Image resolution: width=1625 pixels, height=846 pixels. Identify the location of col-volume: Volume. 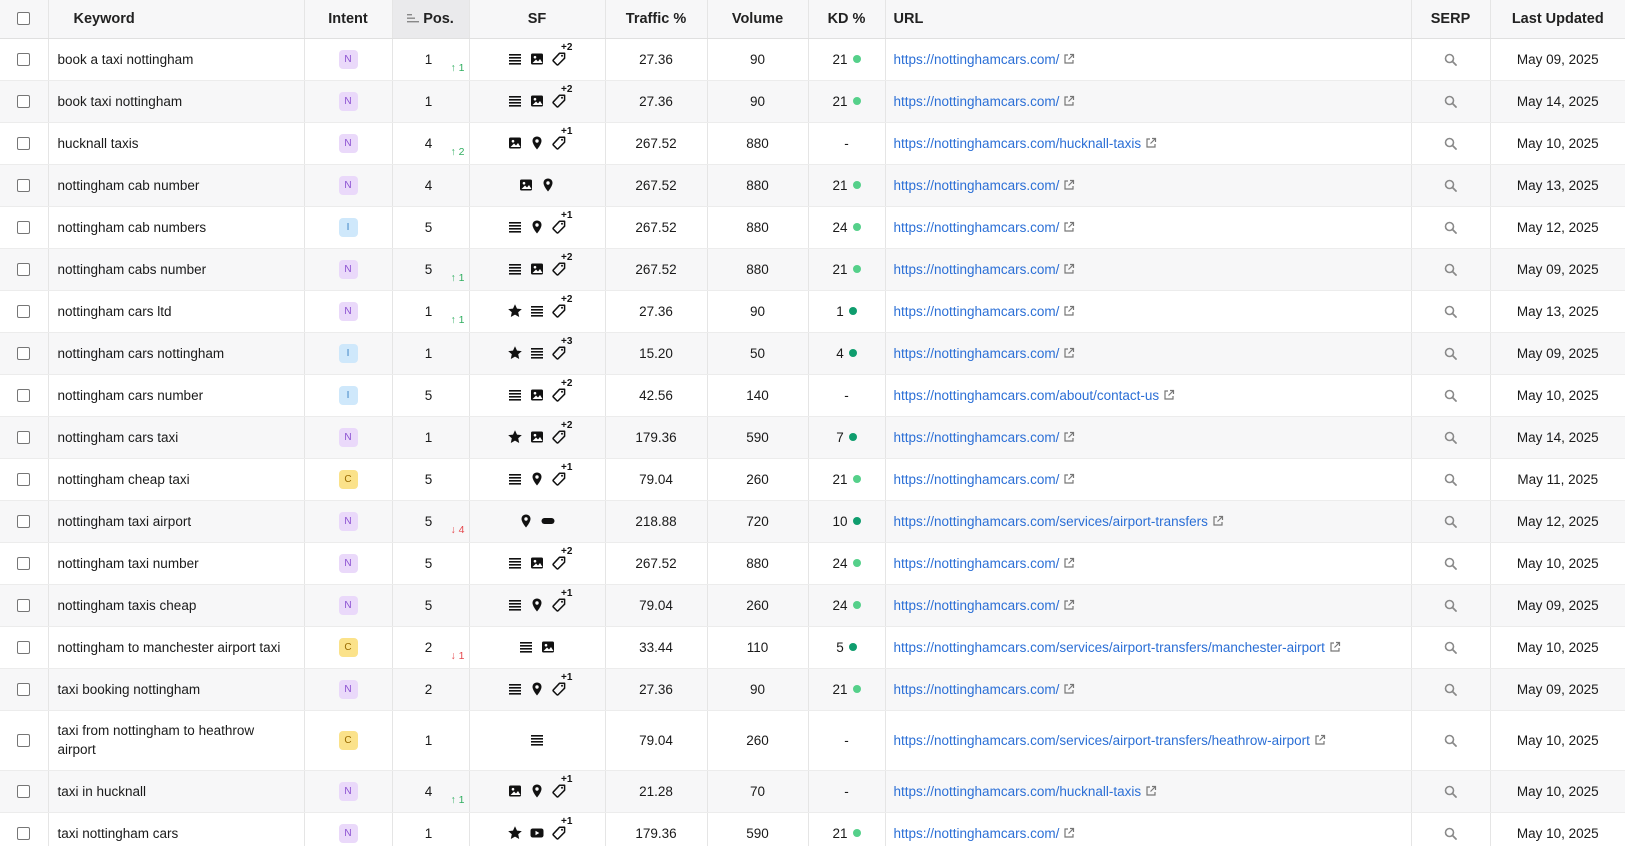
(758, 19).